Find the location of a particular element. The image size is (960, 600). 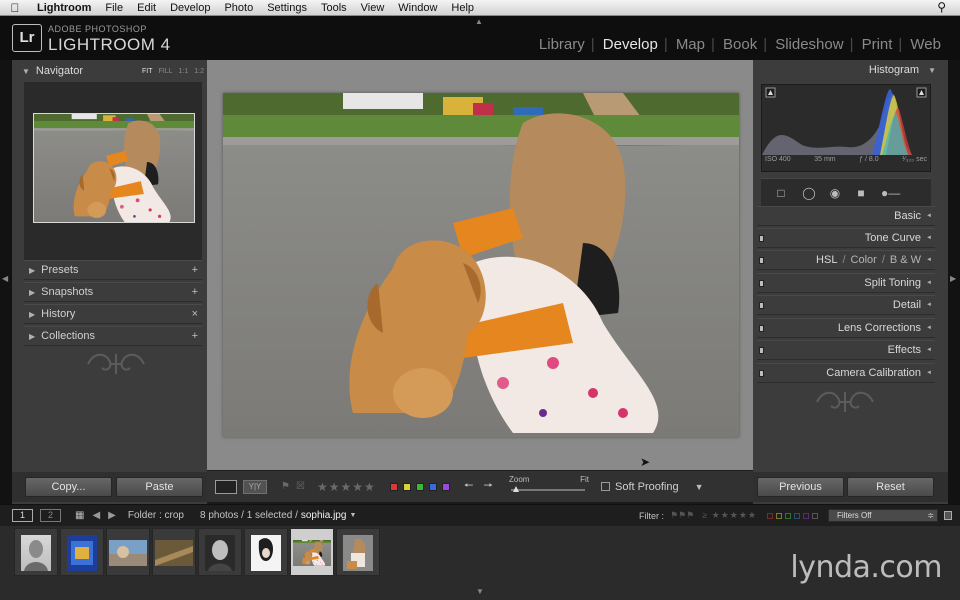

hsl-tab: HSL is located at coordinates (826, 260).